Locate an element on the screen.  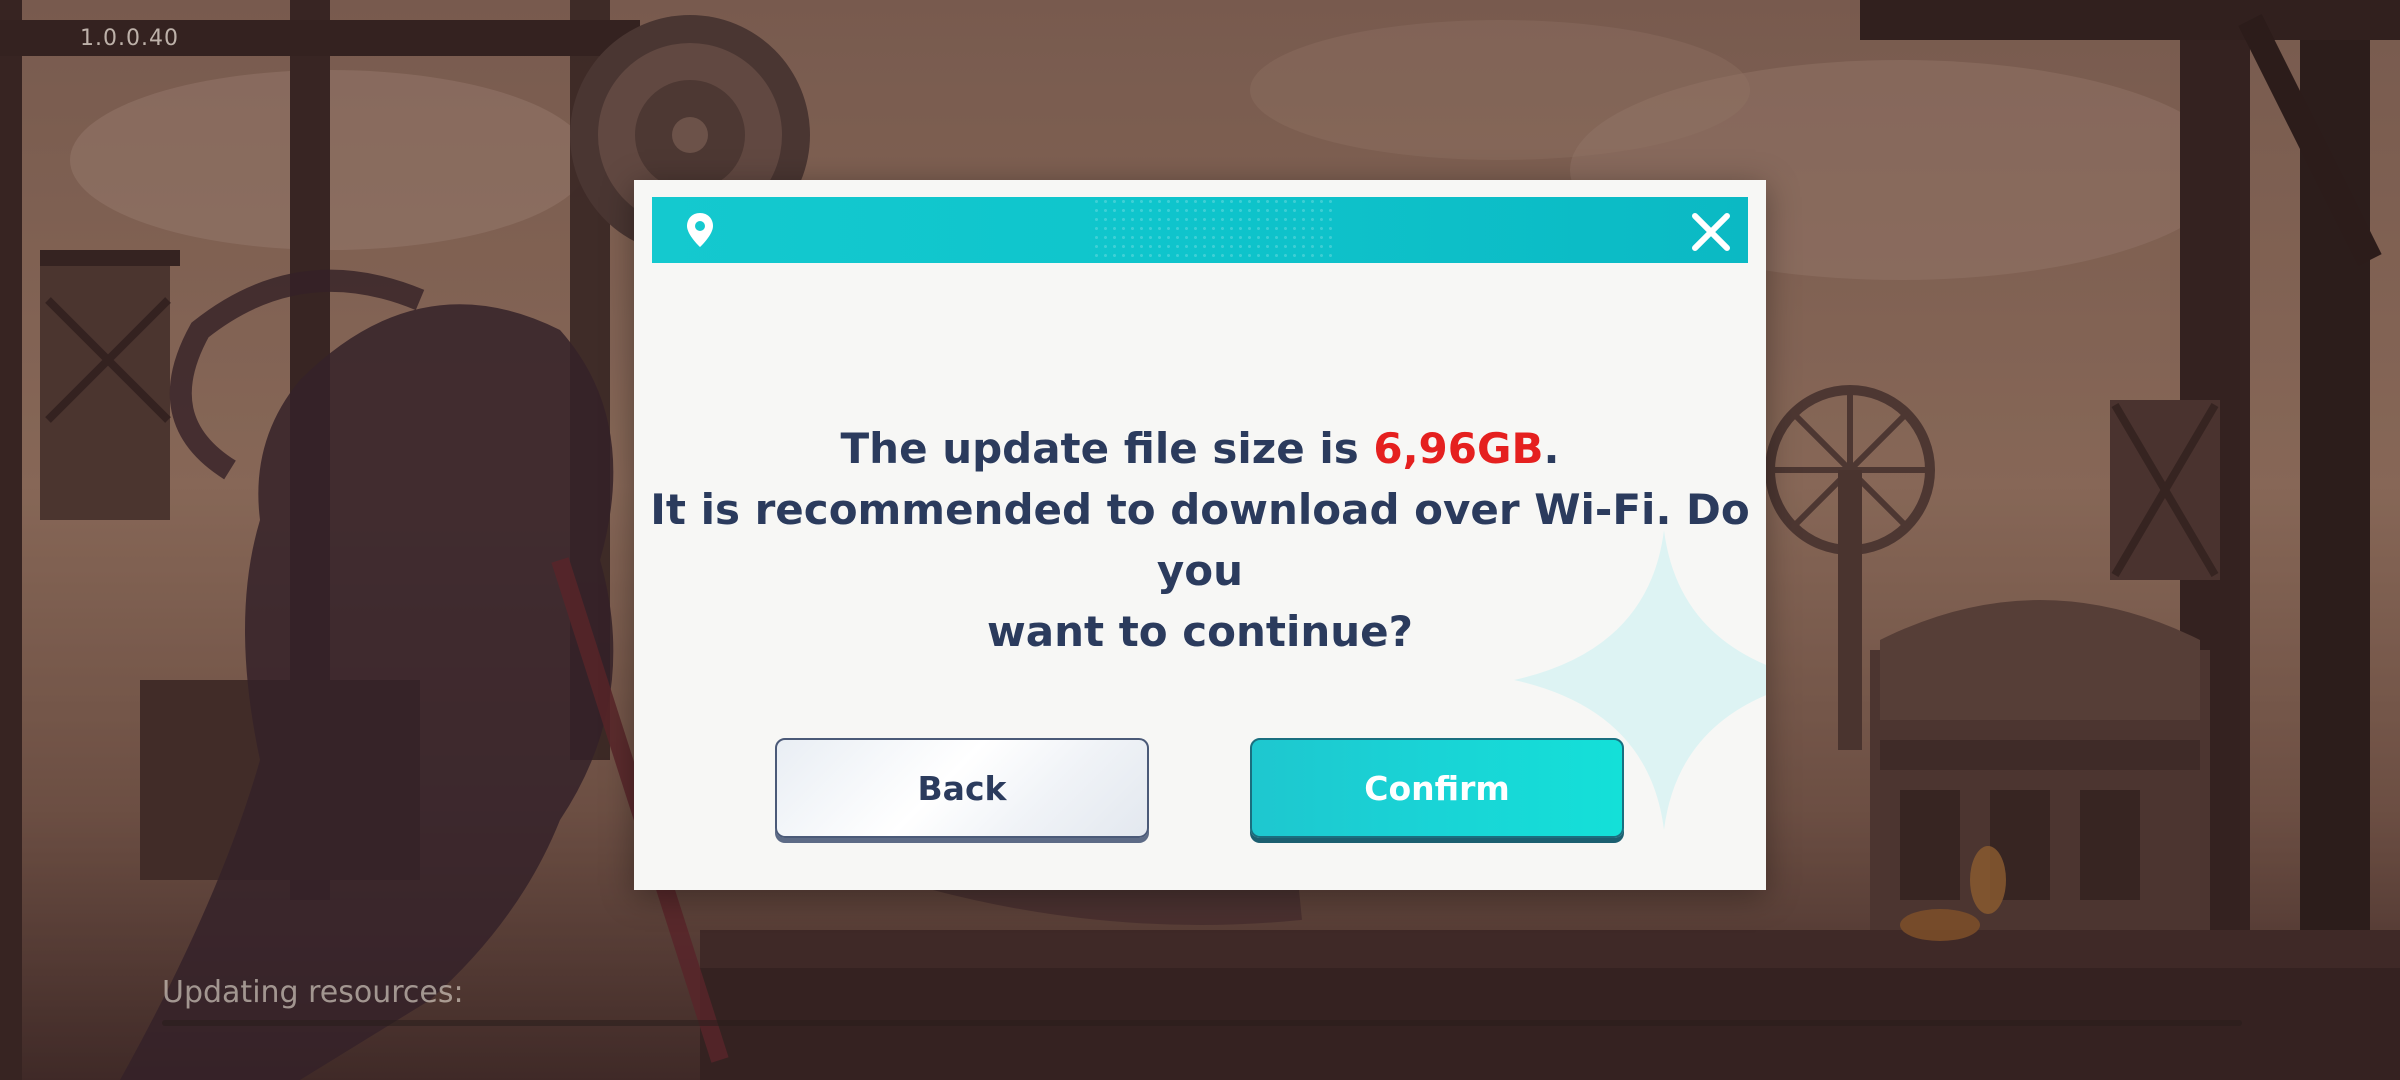
back-button-label: Back is located at coordinates (962, 788).